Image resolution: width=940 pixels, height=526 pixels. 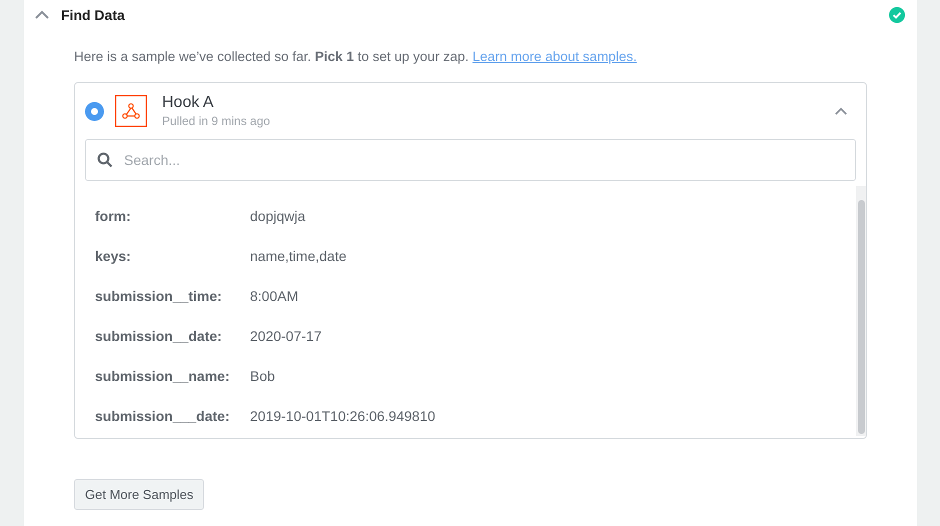 I want to click on field-key: submission___date:, so click(x=172, y=416).